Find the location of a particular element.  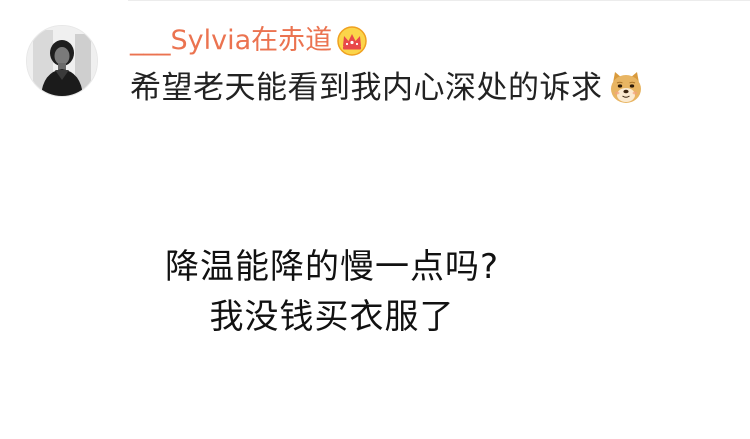

avatar-photo is located at coordinates (62, 61).